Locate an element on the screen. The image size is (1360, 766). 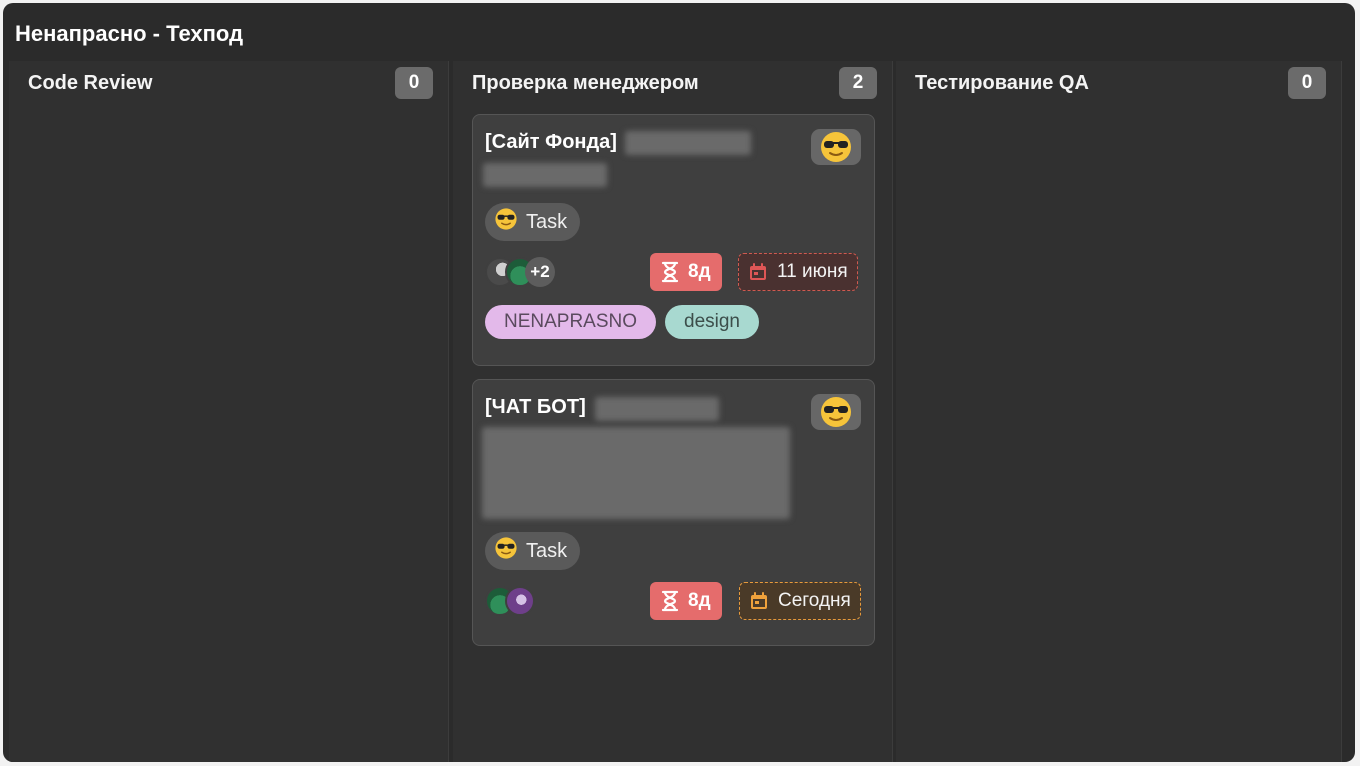
due-date-badge: 11 июня is located at coordinates (798, 272).